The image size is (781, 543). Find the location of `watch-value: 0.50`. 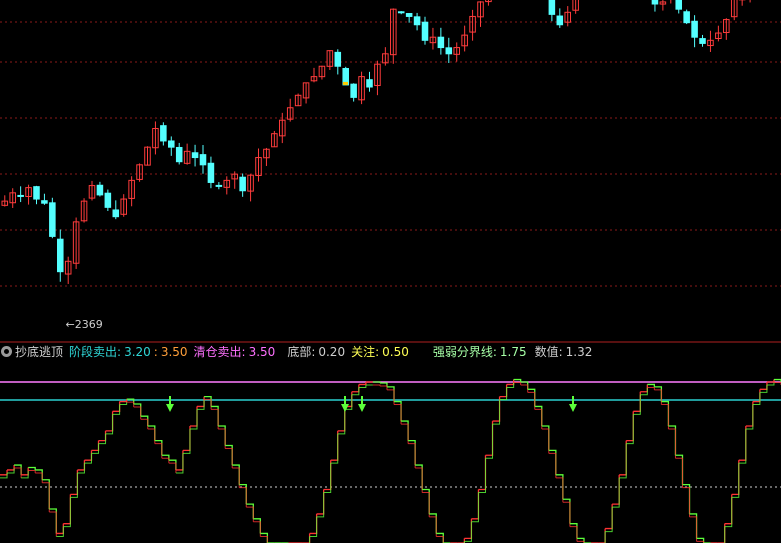

watch-value: 0.50 is located at coordinates (395, 352).